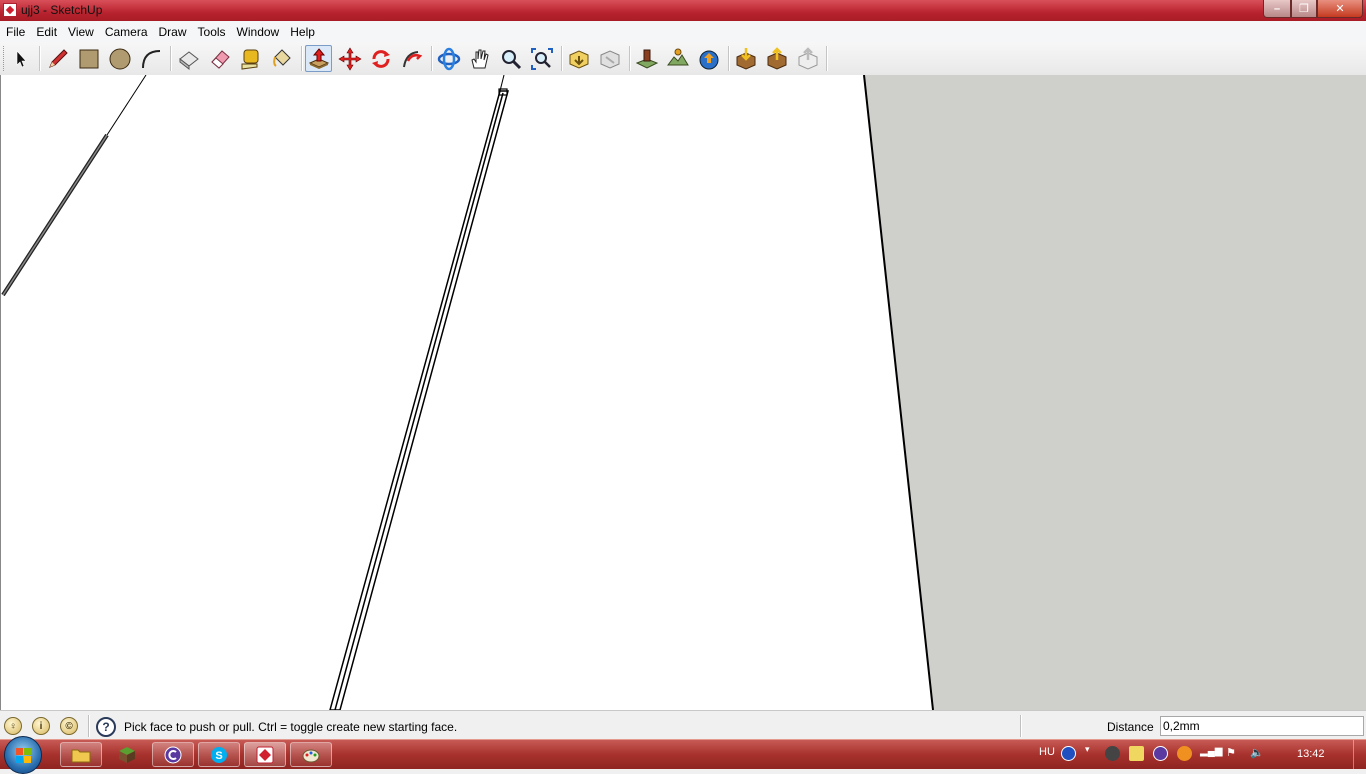 This screenshot has height=774, width=1366. I want to click on grass-block-icon, so click(127, 754).